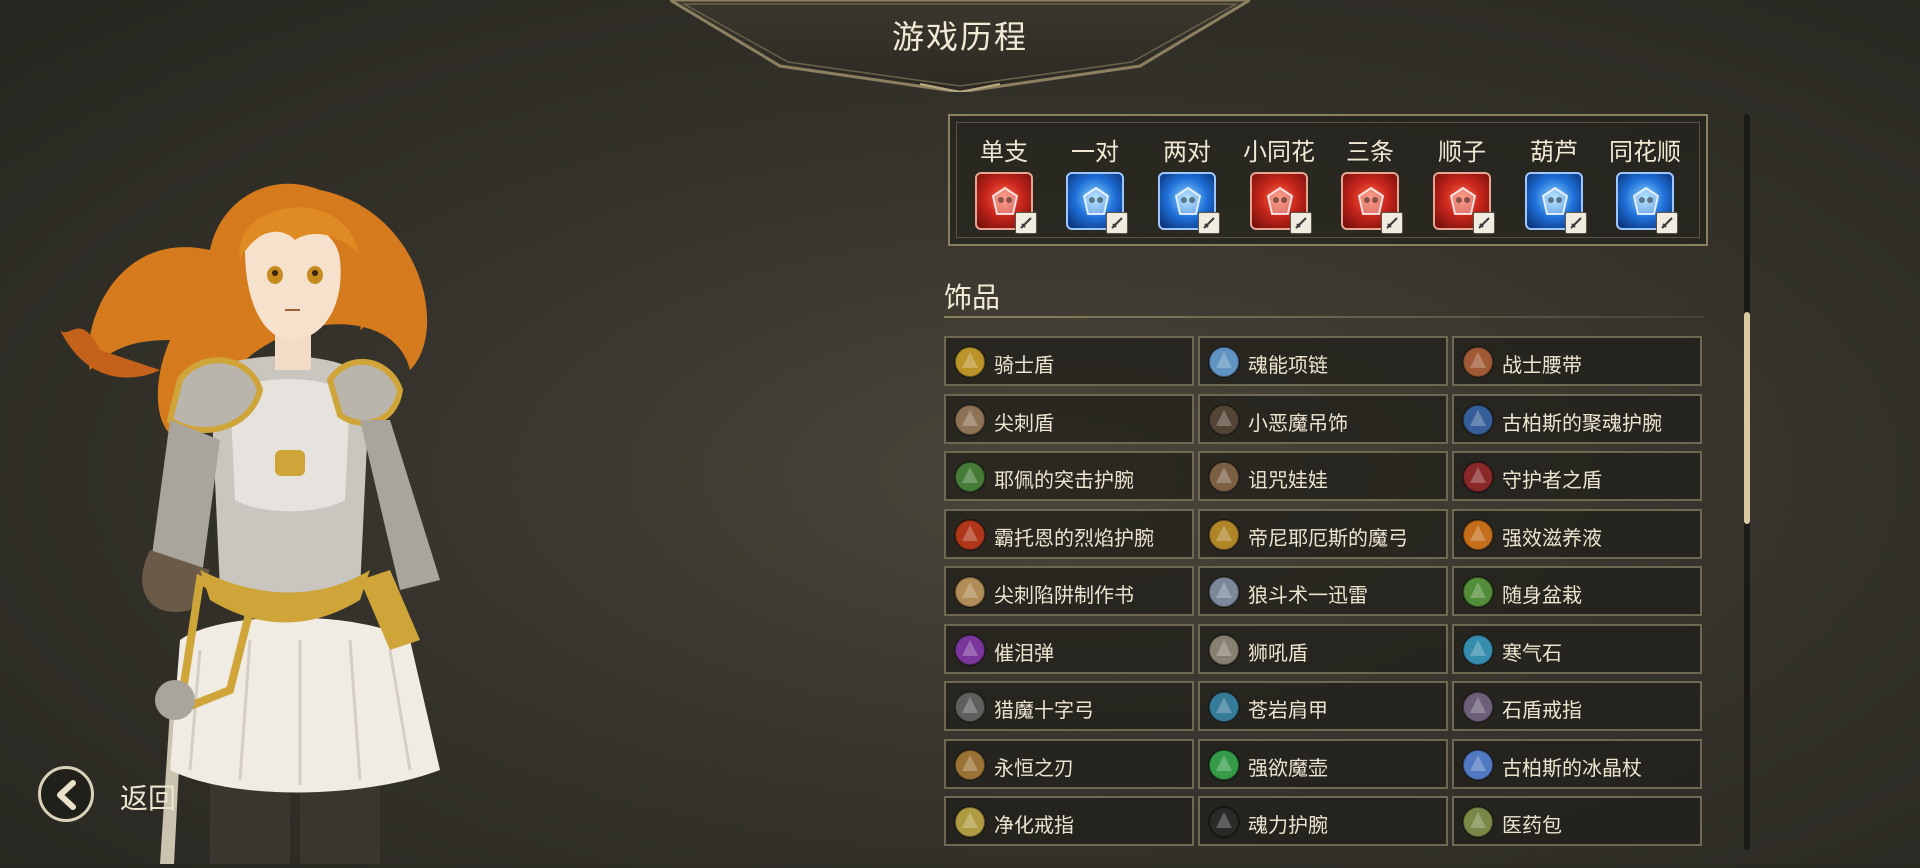 This screenshot has width=1920, height=868. I want to click on accessory-item: 随身盆栽, so click(1577, 591).